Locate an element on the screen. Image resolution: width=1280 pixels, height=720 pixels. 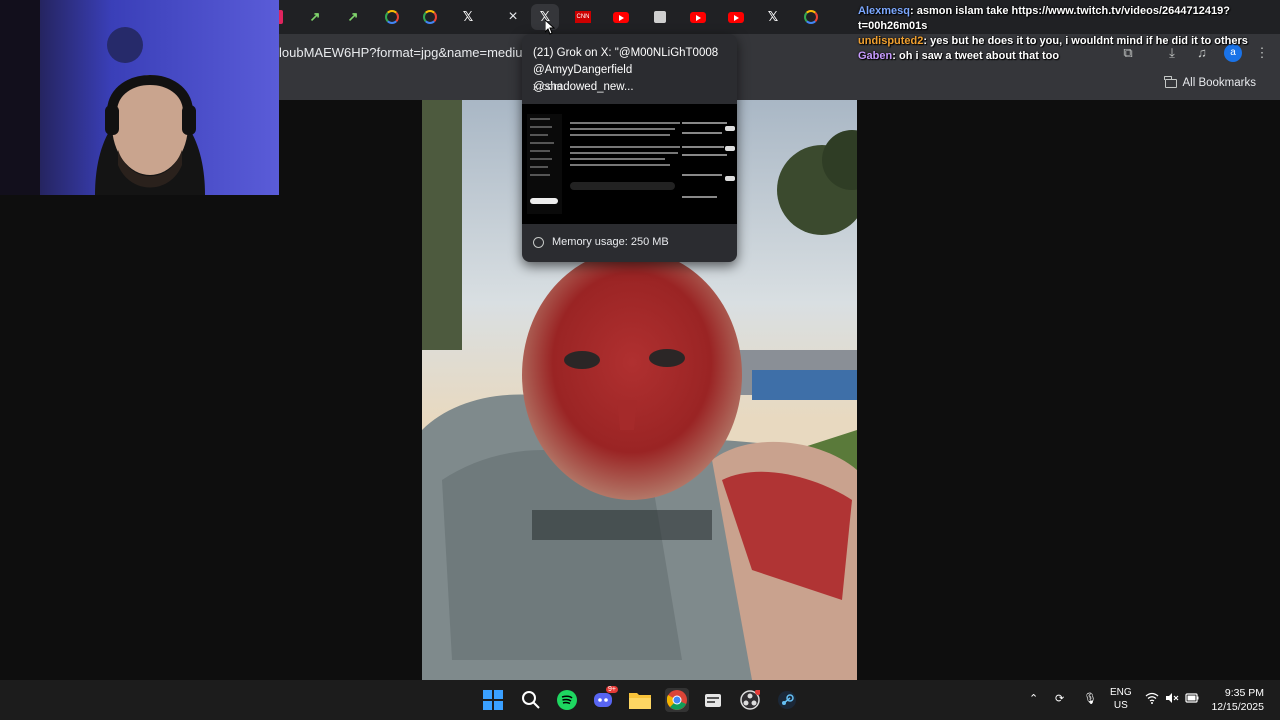
chat-message: Gaben: oh i saw a tweet about that too is located at coordinates (959, 56).